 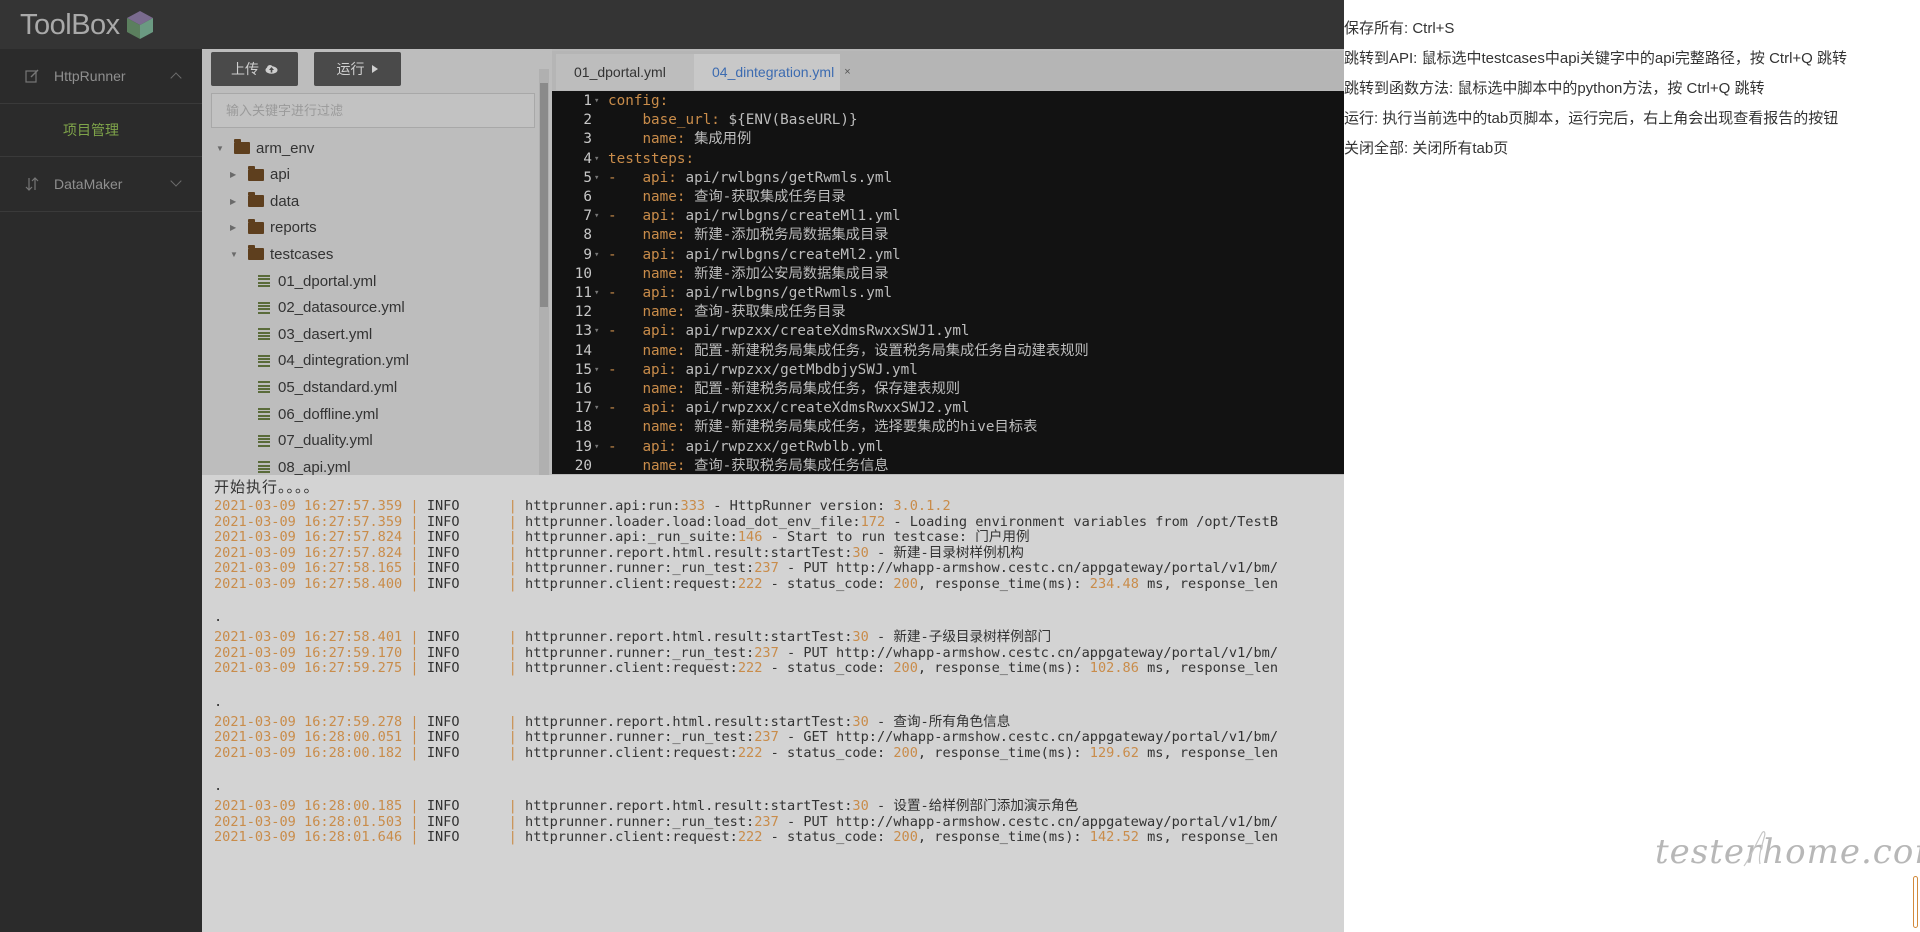 What do you see at coordinates (373, 110) in the screenshot?
I see `filter-input: 输入关键字进行过滤` at bounding box center [373, 110].